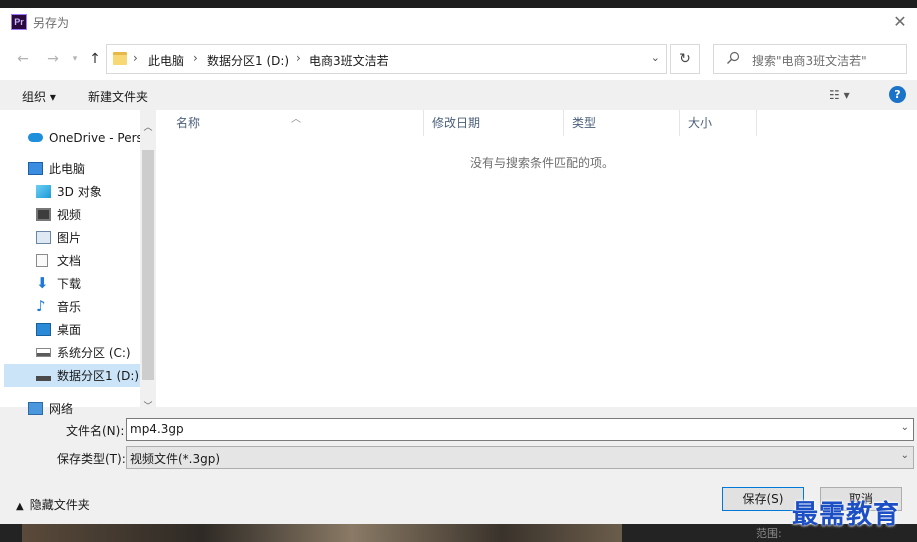 The height and width of the screenshot is (542, 917). Describe the element at coordinates (839, 95) in the screenshot. I see `view-options-icon: ☷ ▾` at that location.